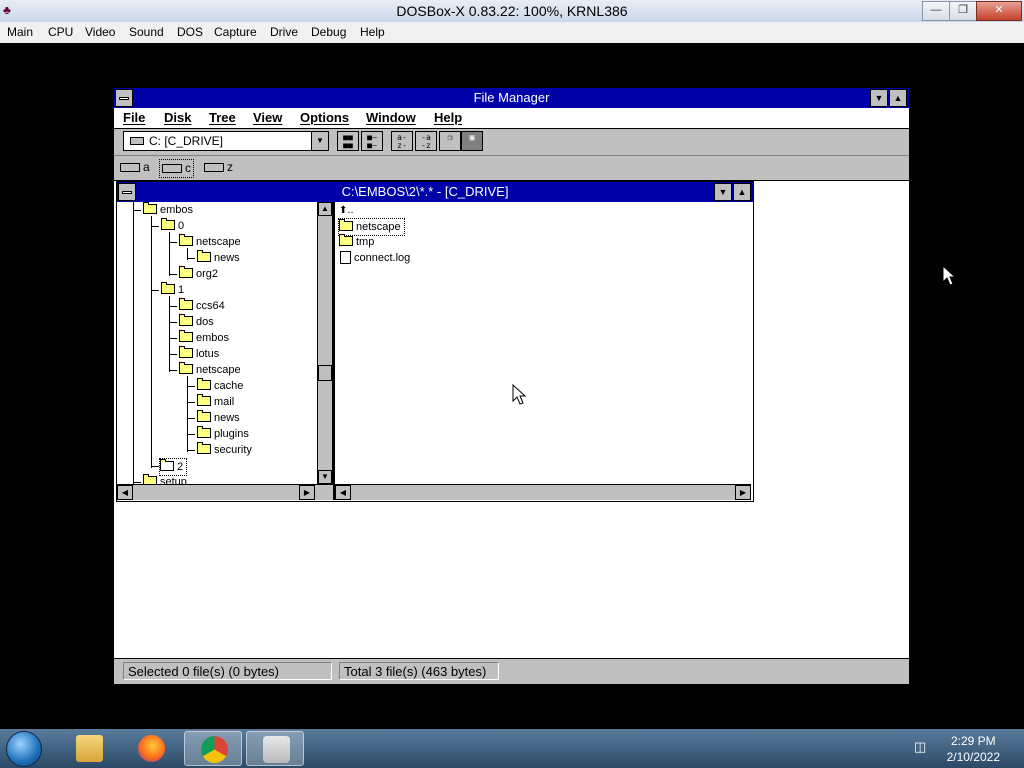 This screenshot has height=768, width=1024. I want to click on minimize-button: —, so click(936, 11).